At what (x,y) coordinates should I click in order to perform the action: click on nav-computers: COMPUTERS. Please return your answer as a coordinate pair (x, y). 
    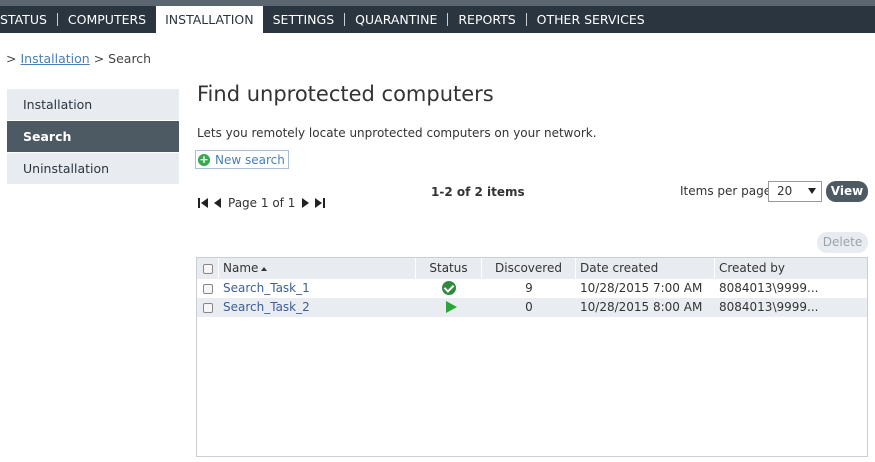
    Looking at the image, I should click on (107, 19).